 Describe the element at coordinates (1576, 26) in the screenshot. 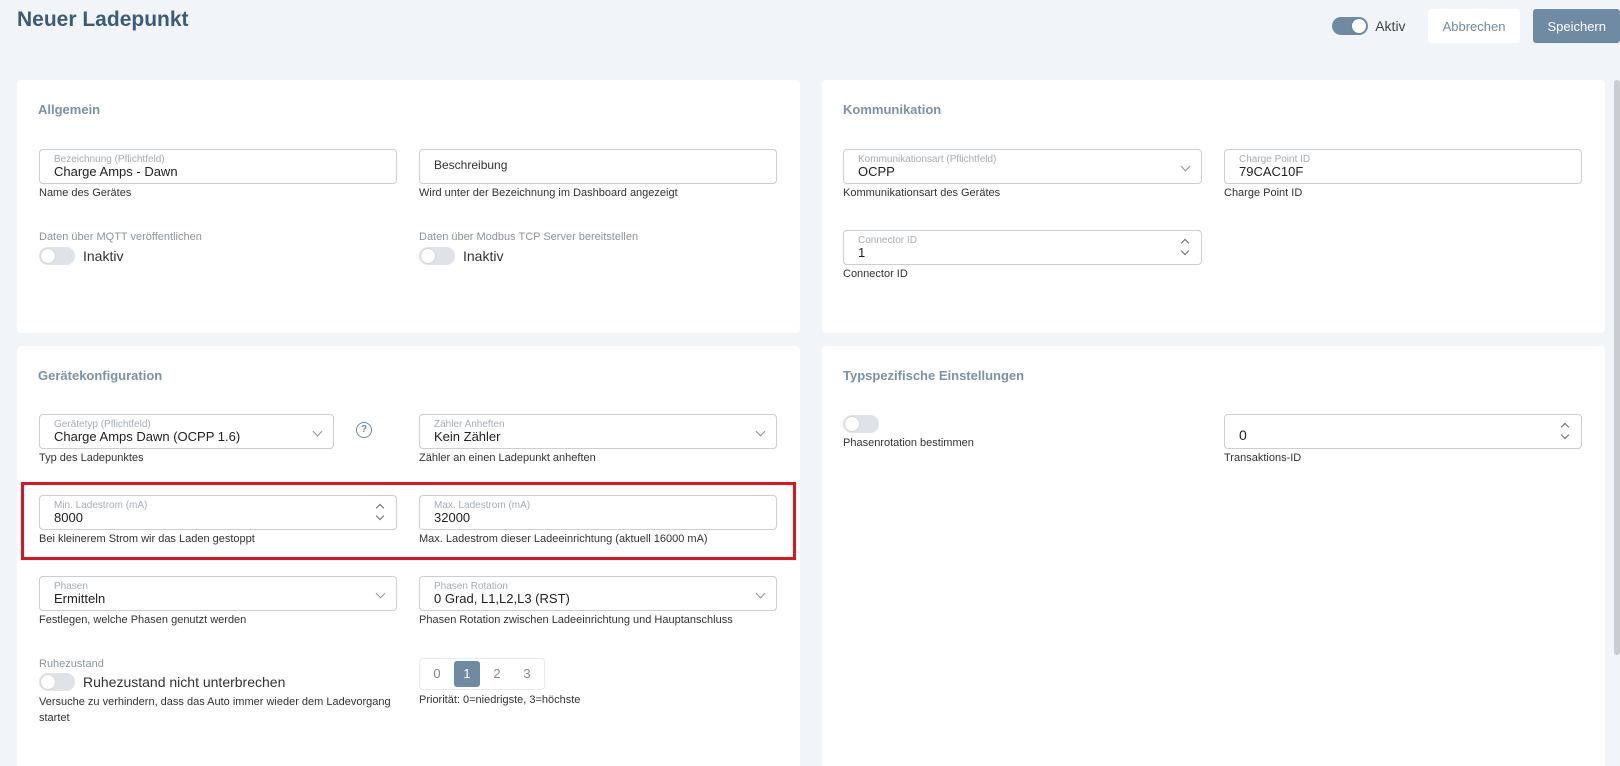

I see `save-button: Speichern` at that location.